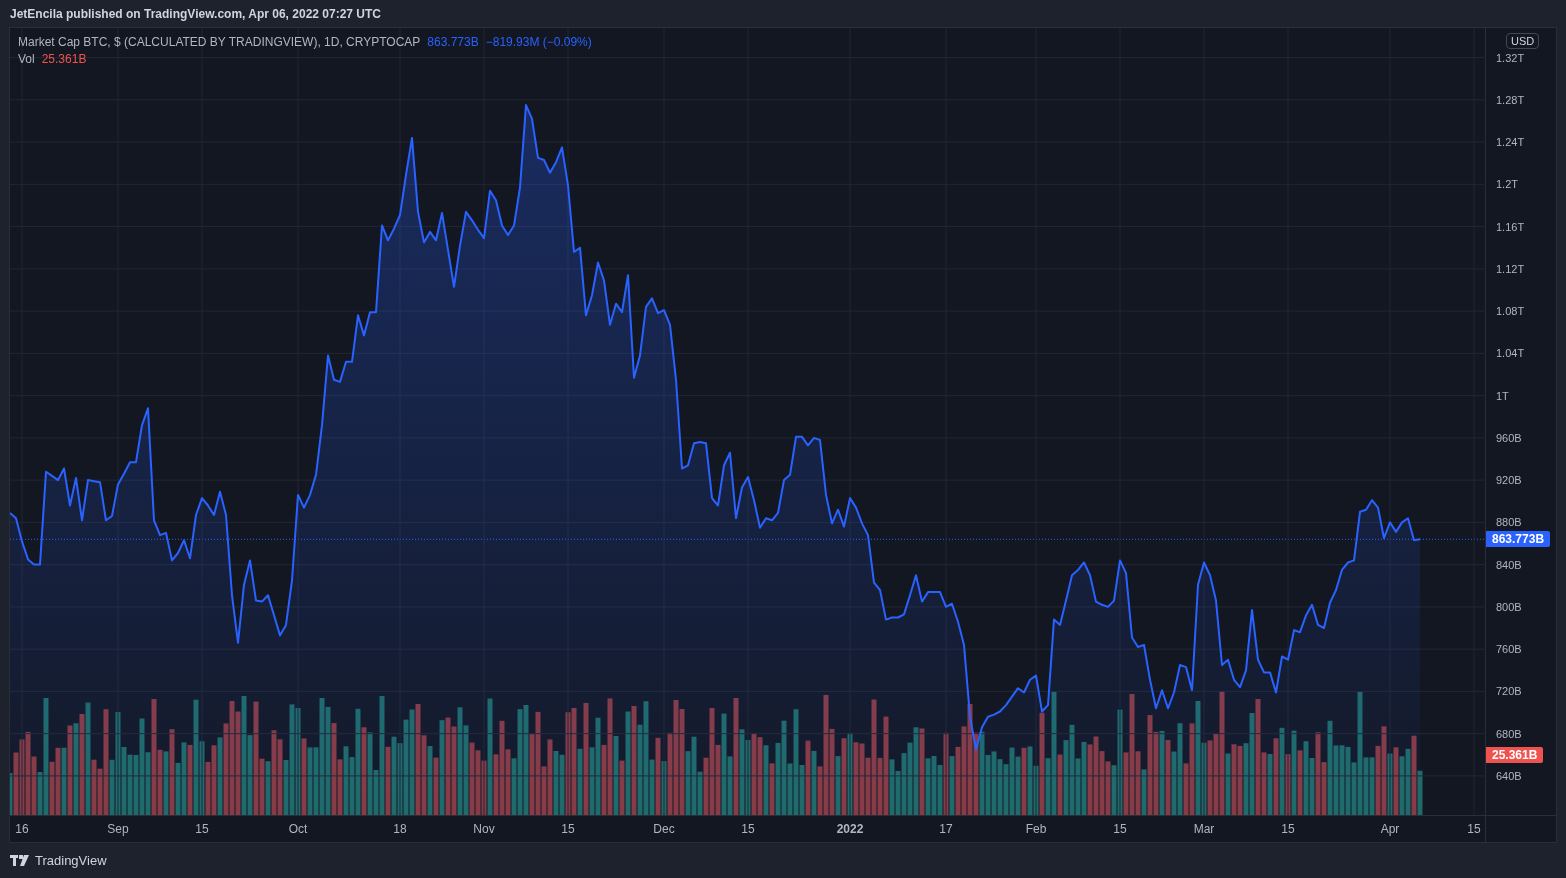 The image size is (1566, 878). I want to click on price-axis-label: 640B, so click(1509, 775).